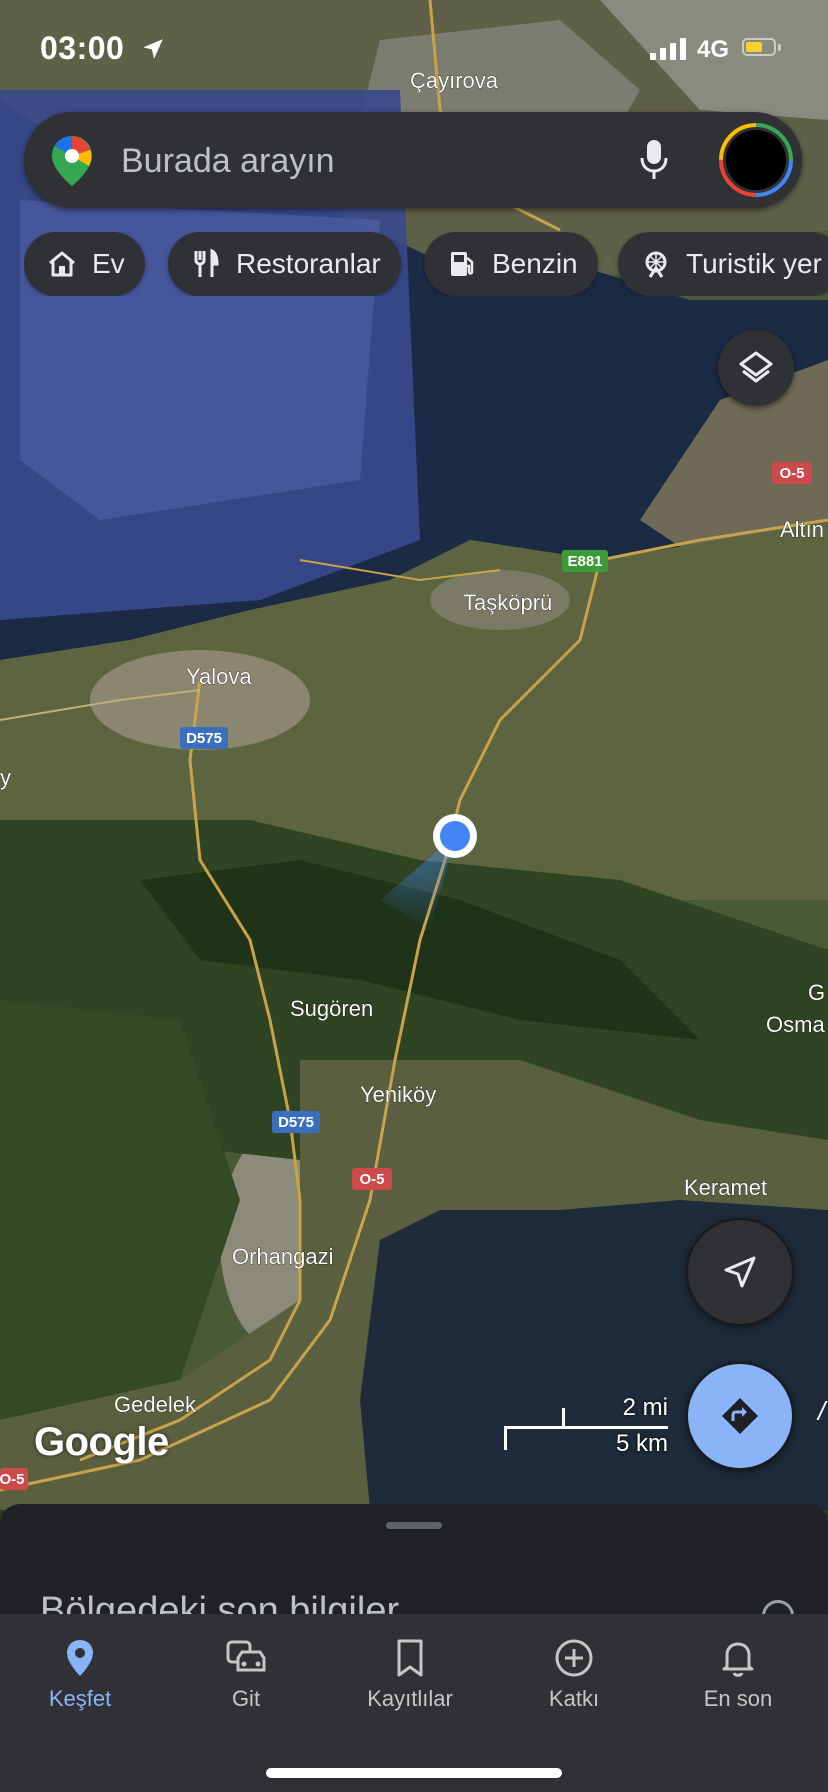 Image resolution: width=828 pixels, height=1792 pixels. What do you see at coordinates (817, 993) in the screenshot?
I see `place-label-g: G` at bounding box center [817, 993].